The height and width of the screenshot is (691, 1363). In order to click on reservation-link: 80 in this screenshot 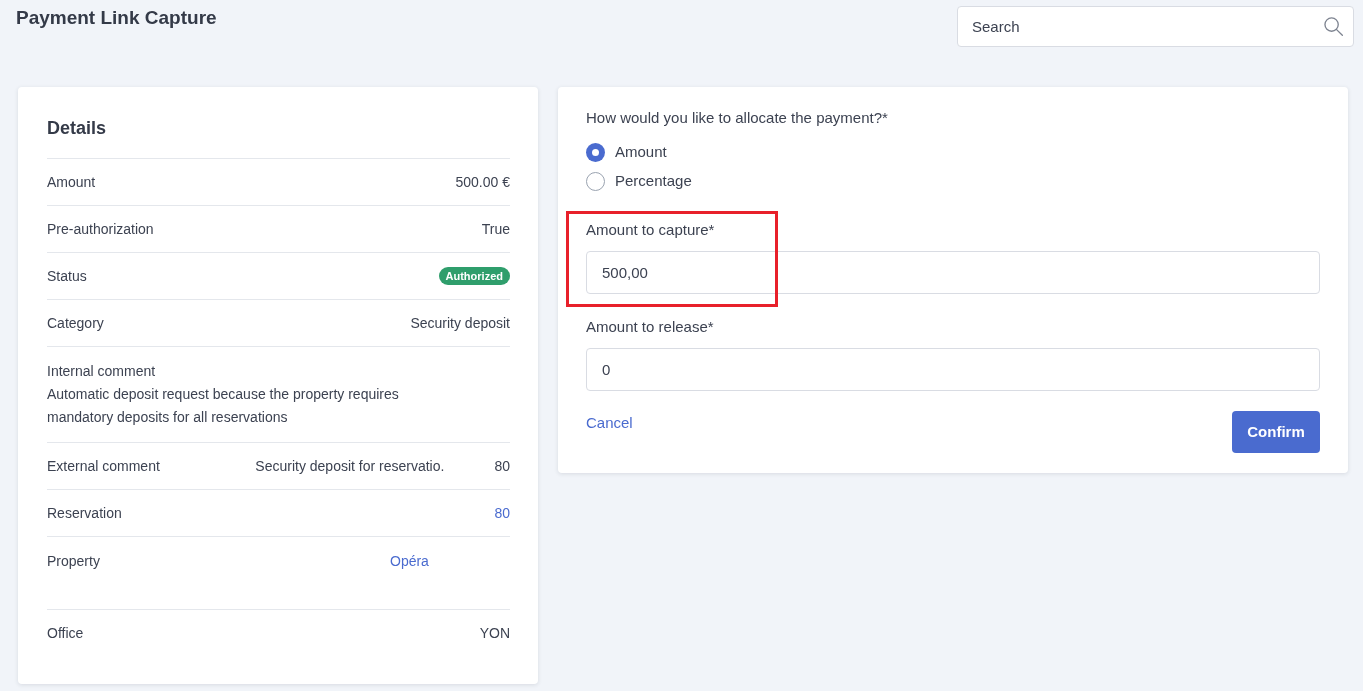, I will do `click(502, 513)`.